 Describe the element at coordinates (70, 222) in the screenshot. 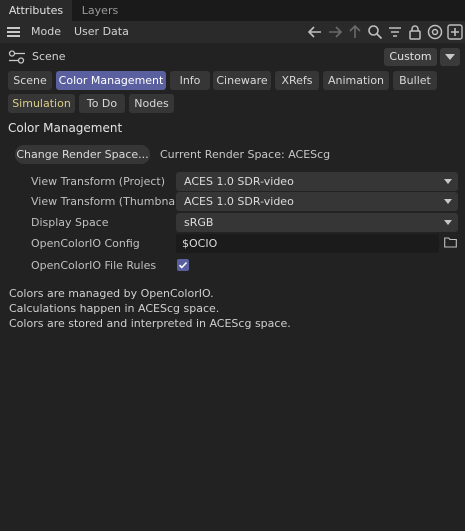

I see `display-space-label: Display Space` at that location.